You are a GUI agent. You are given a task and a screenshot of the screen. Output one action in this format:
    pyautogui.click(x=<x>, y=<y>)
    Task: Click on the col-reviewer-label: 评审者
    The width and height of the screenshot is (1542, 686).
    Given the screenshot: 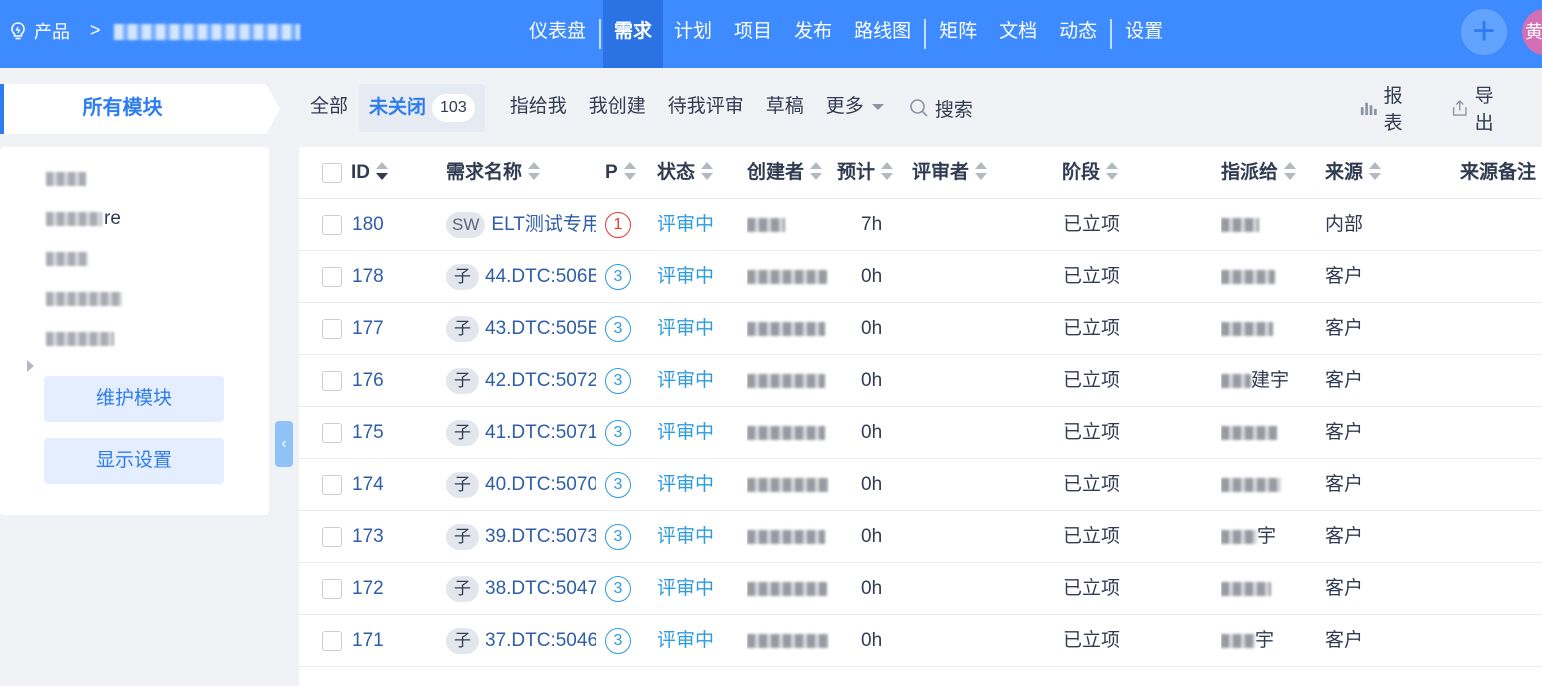 What is the action you would take?
    pyautogui.click(x=941, y=172)
    